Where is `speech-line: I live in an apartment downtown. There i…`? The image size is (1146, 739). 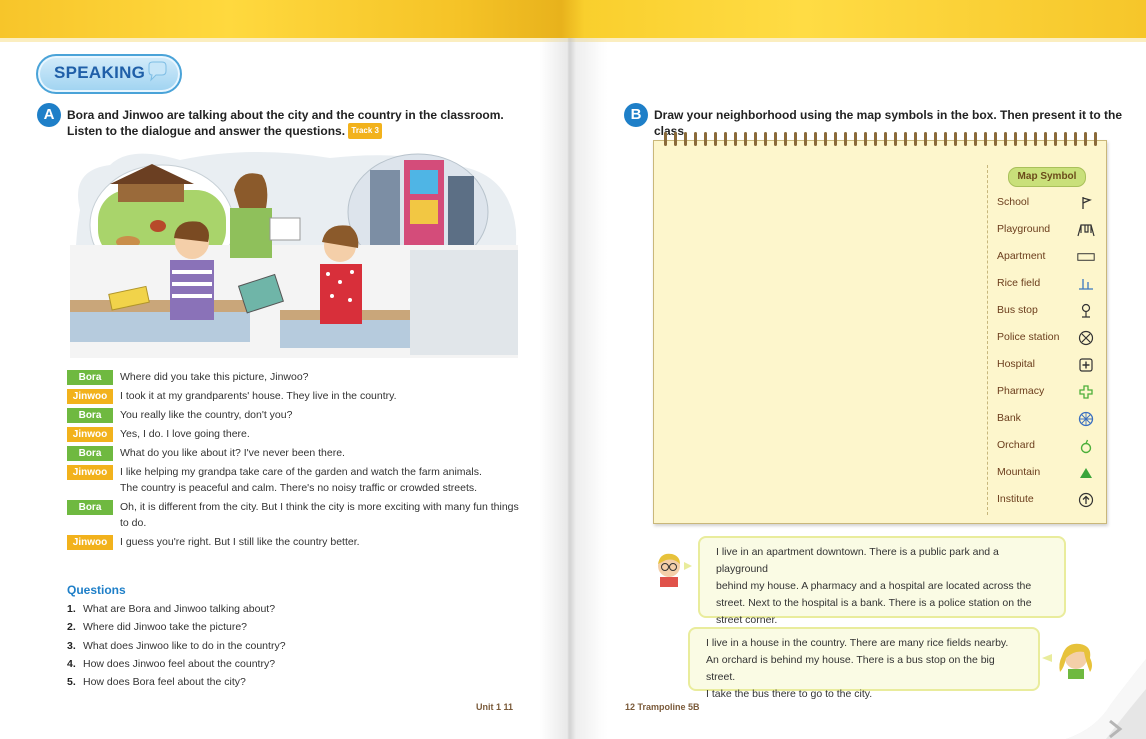
speech-line: I live in an apartment downtown. There i… is located at coordinates (857, 560).